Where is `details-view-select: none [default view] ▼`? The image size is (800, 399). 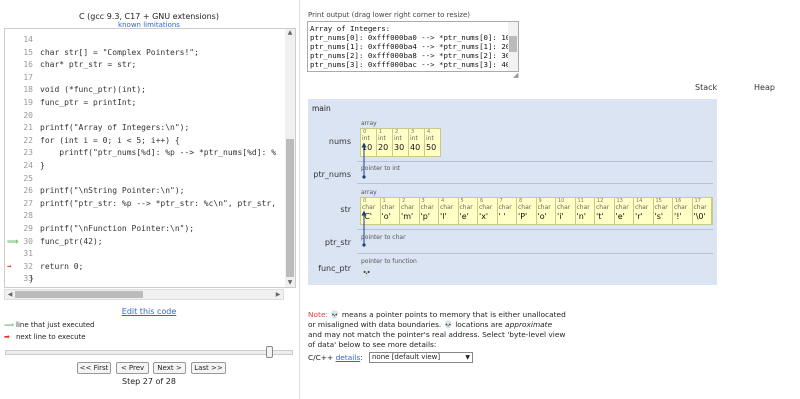
details-view-select: none [default view] ▼ is located at coordinates (421, 357).